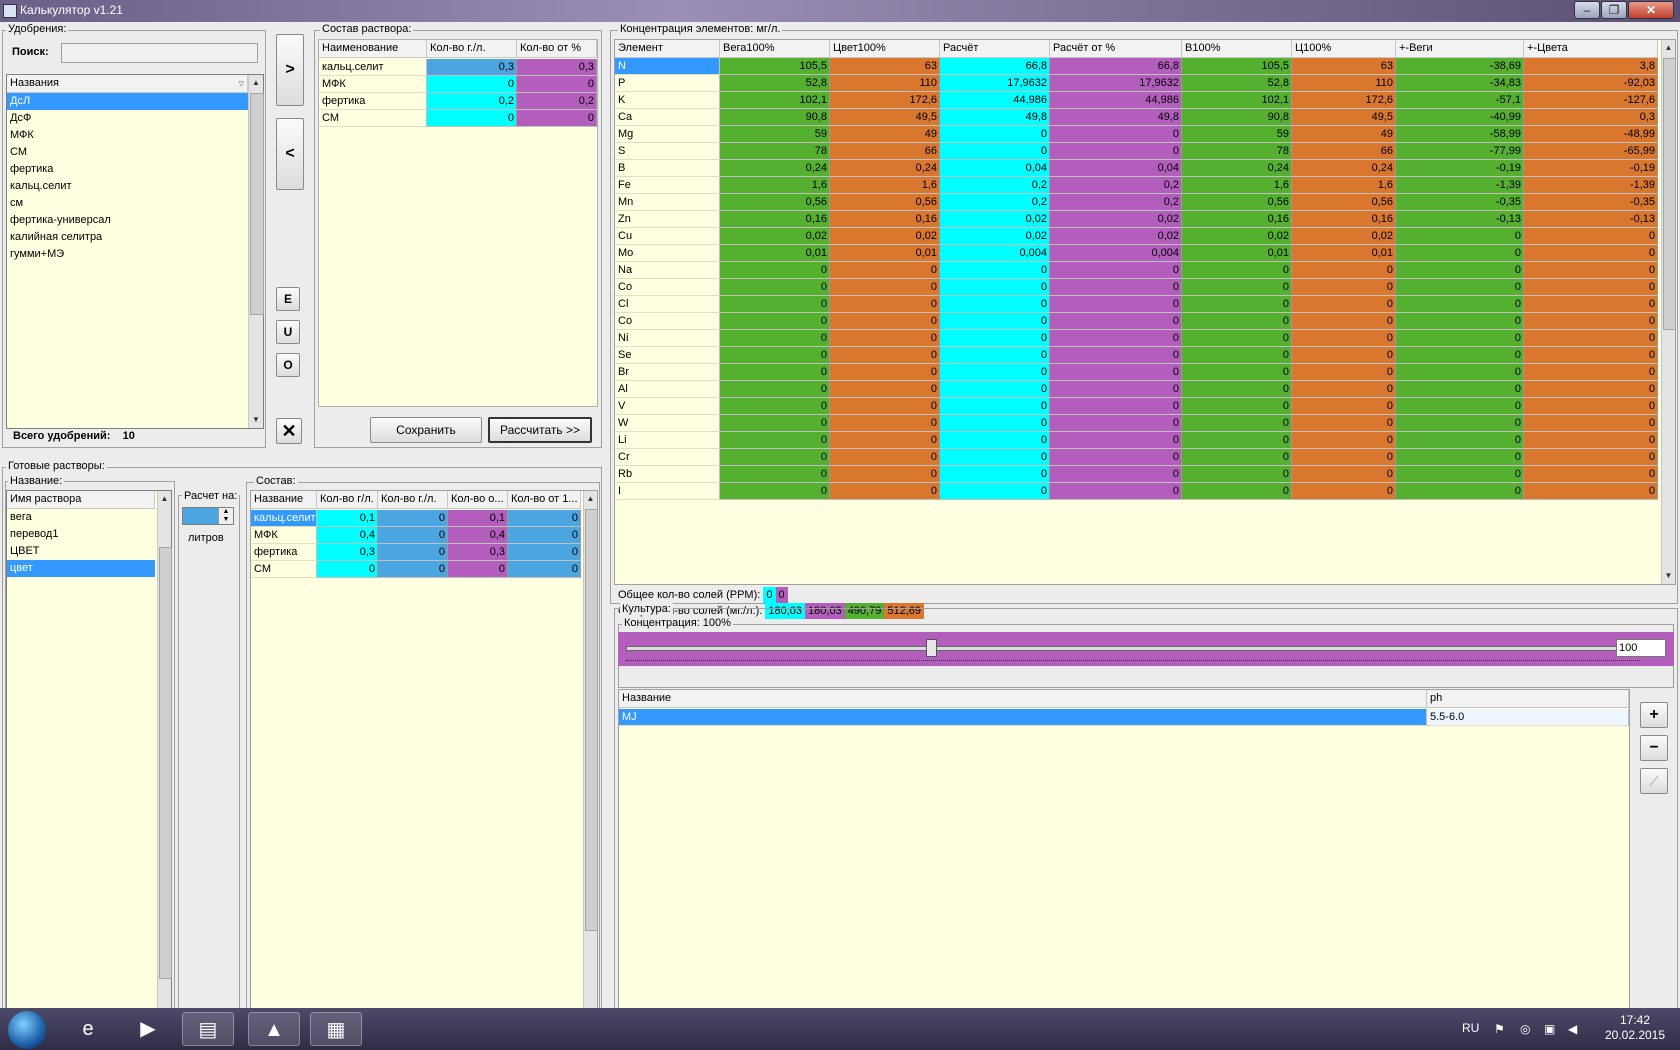 The width and height of the screenshot is (1680, 1050). What do you see at coordinates (1591, 83) in the screenshot?
I see `concentration-value-cell: -92,03` at bounding box center [1591, 83].